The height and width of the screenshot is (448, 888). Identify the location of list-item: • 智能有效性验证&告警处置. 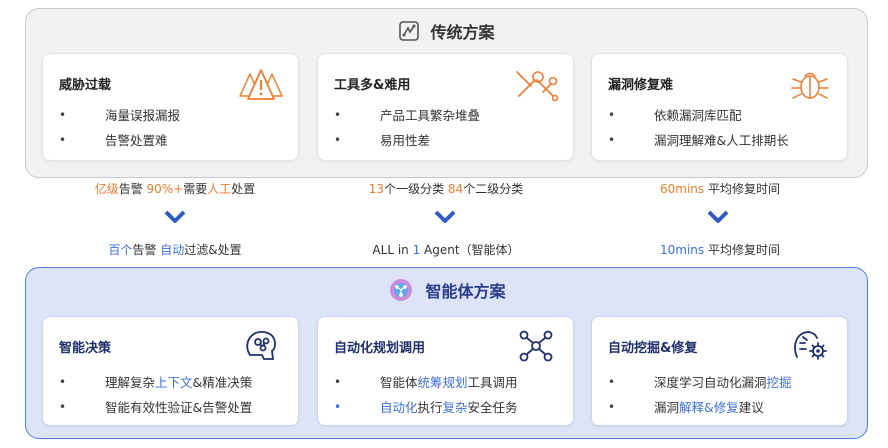
(156, 407).